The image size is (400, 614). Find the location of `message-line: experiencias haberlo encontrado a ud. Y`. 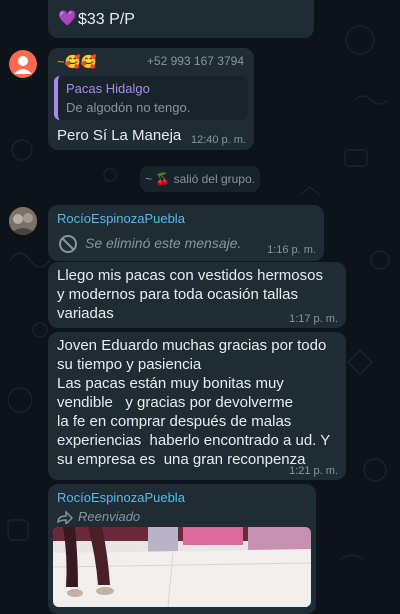

message-line: experiencias haberlo encontrado a ud. Y is located at coordinates (194, 440).